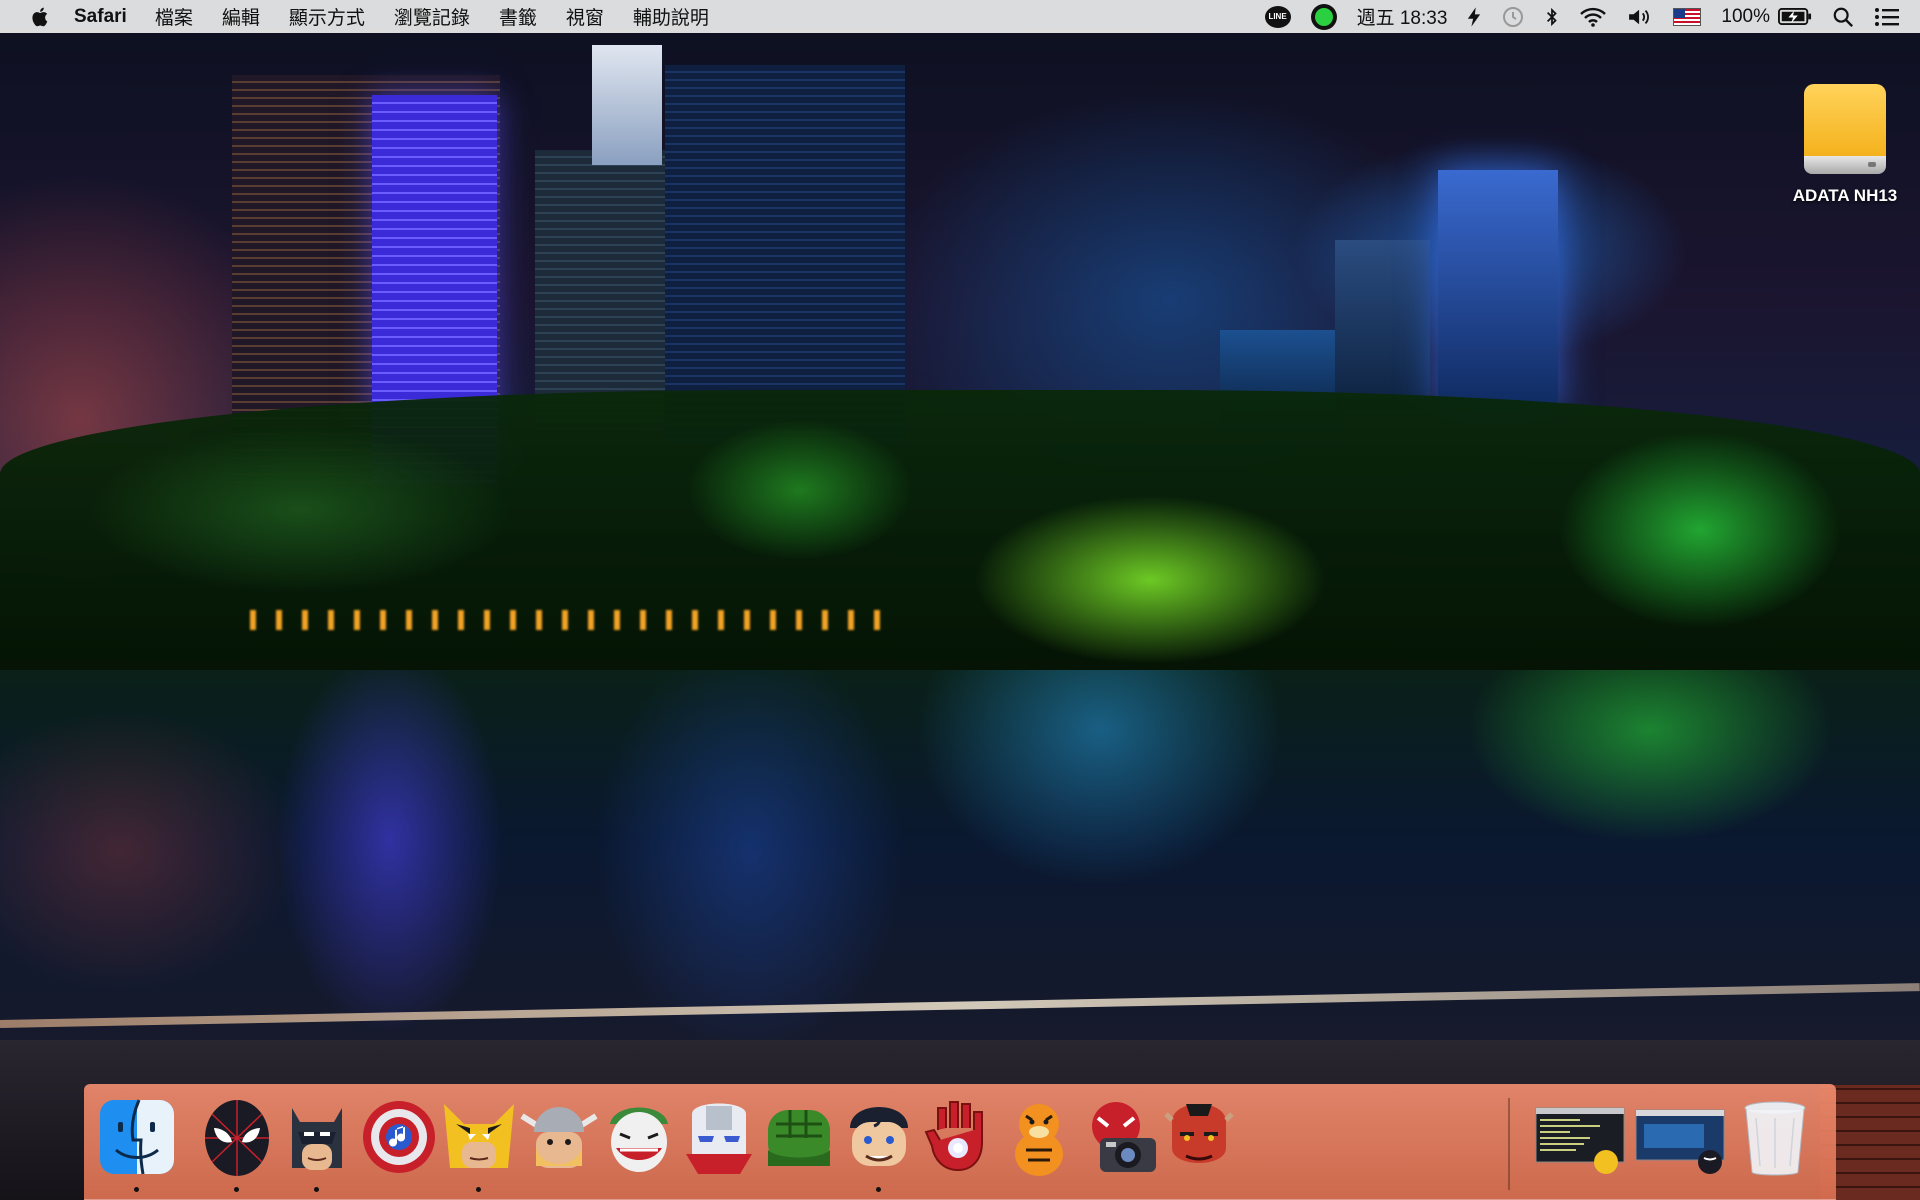  I want to click on wallpaper-lights, so click(575, 620).